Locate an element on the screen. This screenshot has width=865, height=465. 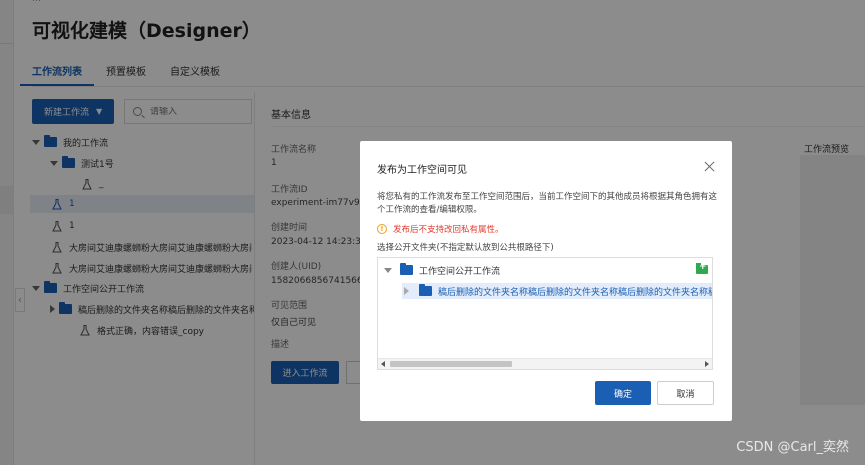
warning-text: 发布后不支持改回私有属性。 is located at coordinates (448, 230).